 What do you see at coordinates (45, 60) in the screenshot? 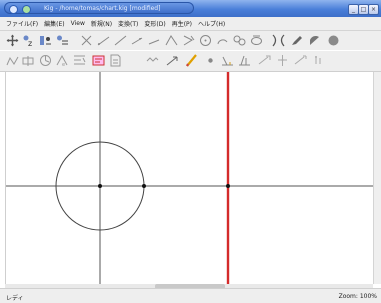
I see `angle-icon` at bounding box center [45, 60].